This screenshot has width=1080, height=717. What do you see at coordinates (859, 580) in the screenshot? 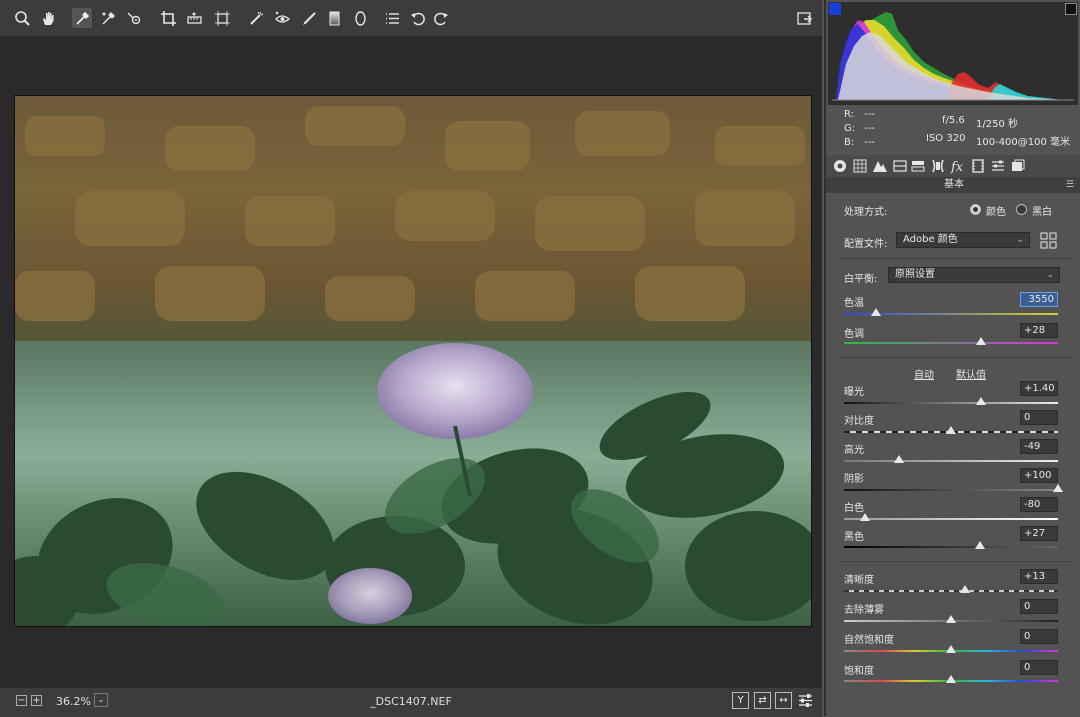
I see `clarity-label: 清晰度` at bounding box center [859, 580].